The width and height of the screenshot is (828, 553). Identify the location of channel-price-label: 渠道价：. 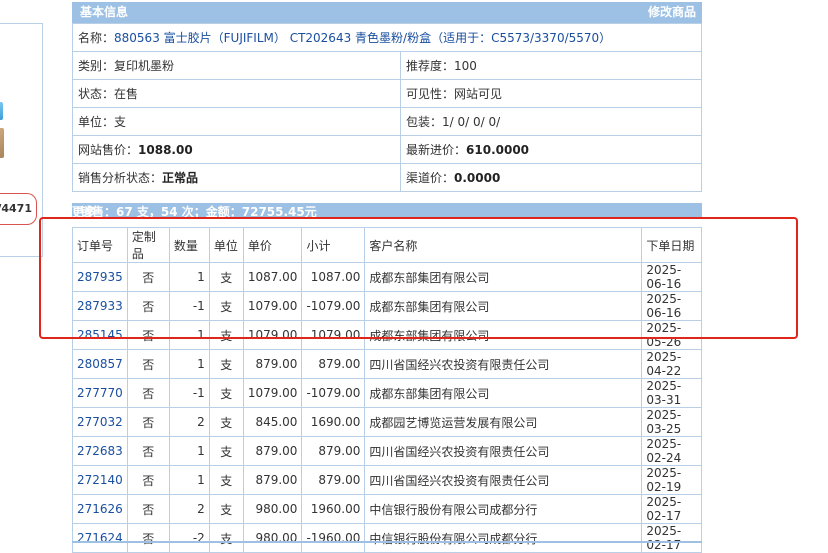
(430, 178).